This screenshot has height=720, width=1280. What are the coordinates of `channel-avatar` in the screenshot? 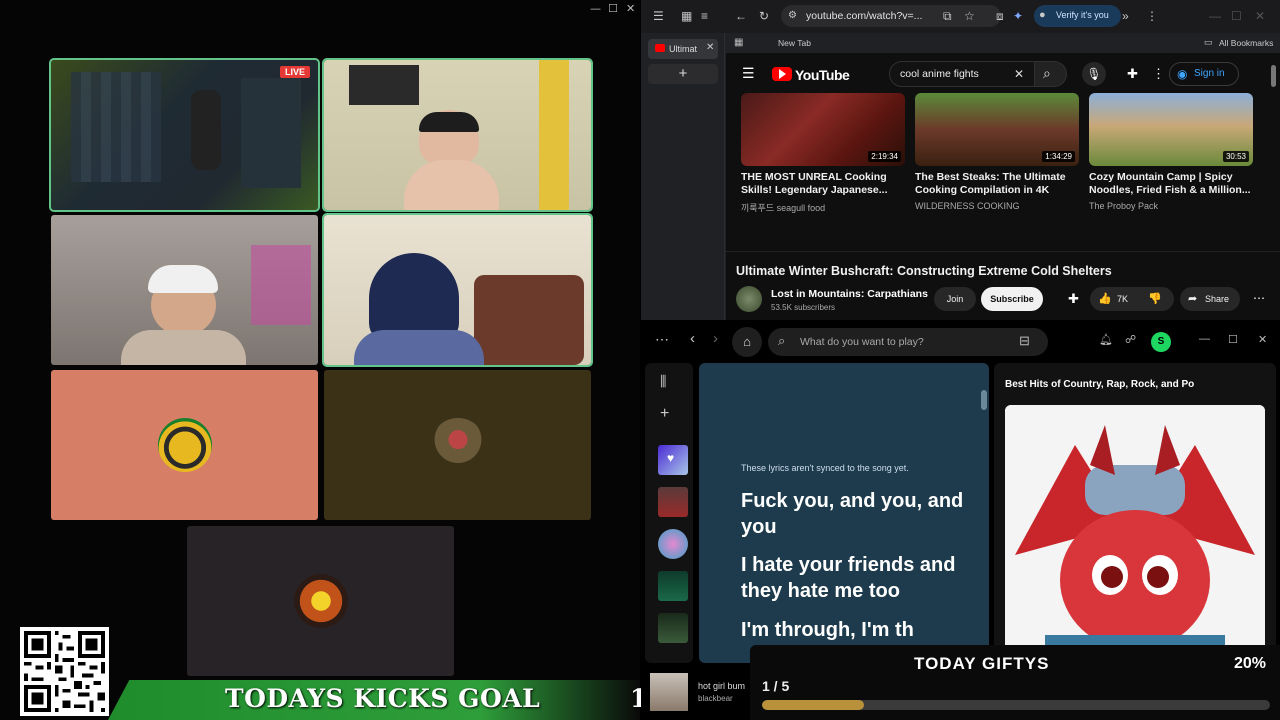 It's located at (749, 299).